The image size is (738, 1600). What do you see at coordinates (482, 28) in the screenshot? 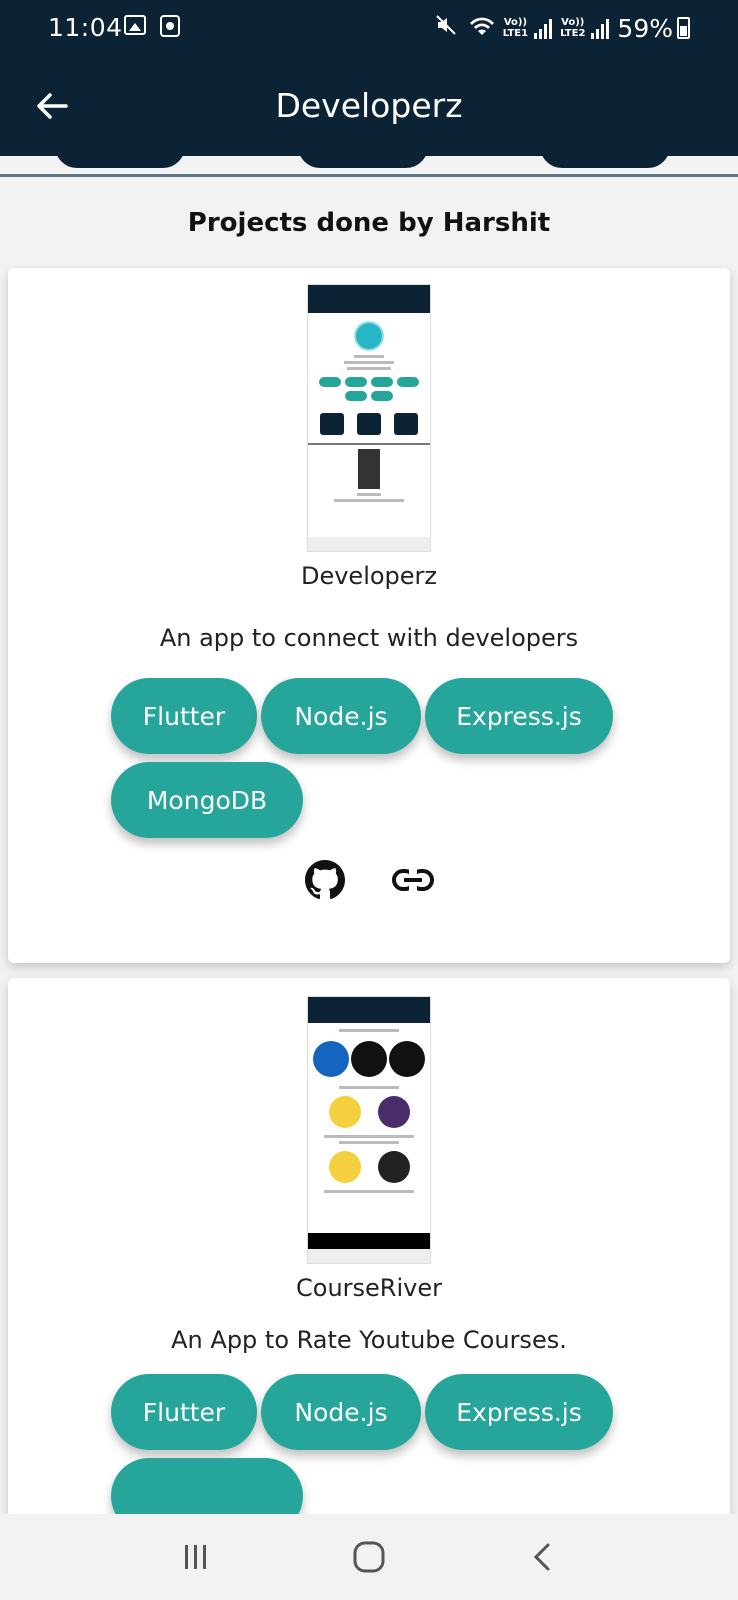
I see `wifi-icon` at bounding box center [482, 28].